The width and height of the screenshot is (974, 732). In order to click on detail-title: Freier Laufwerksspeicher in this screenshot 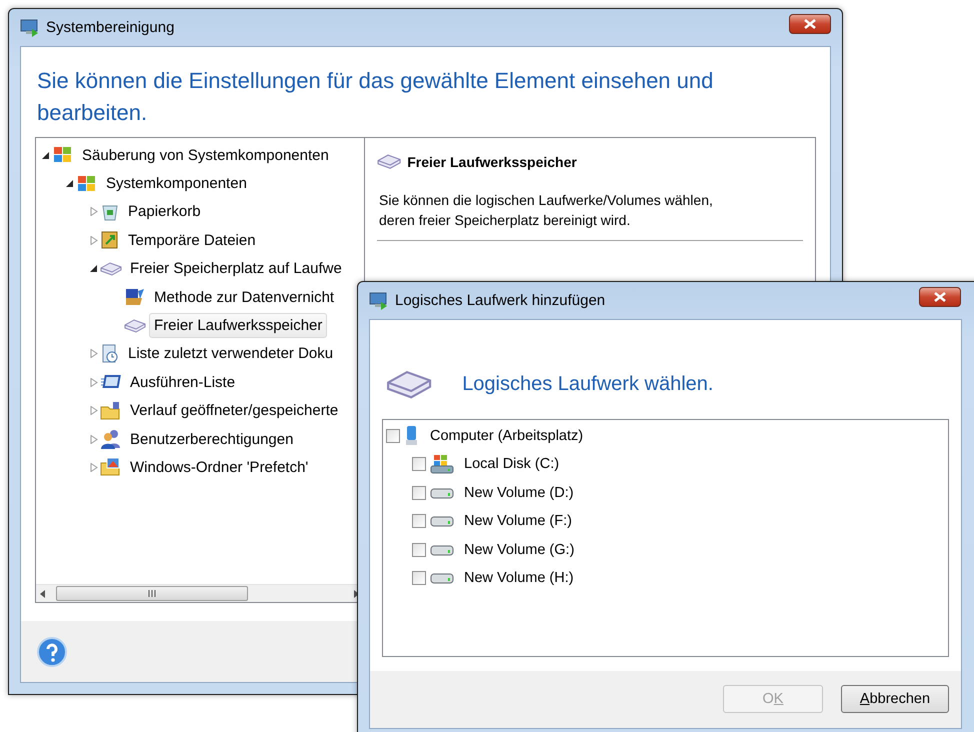, I will do `click(492, 162)`.